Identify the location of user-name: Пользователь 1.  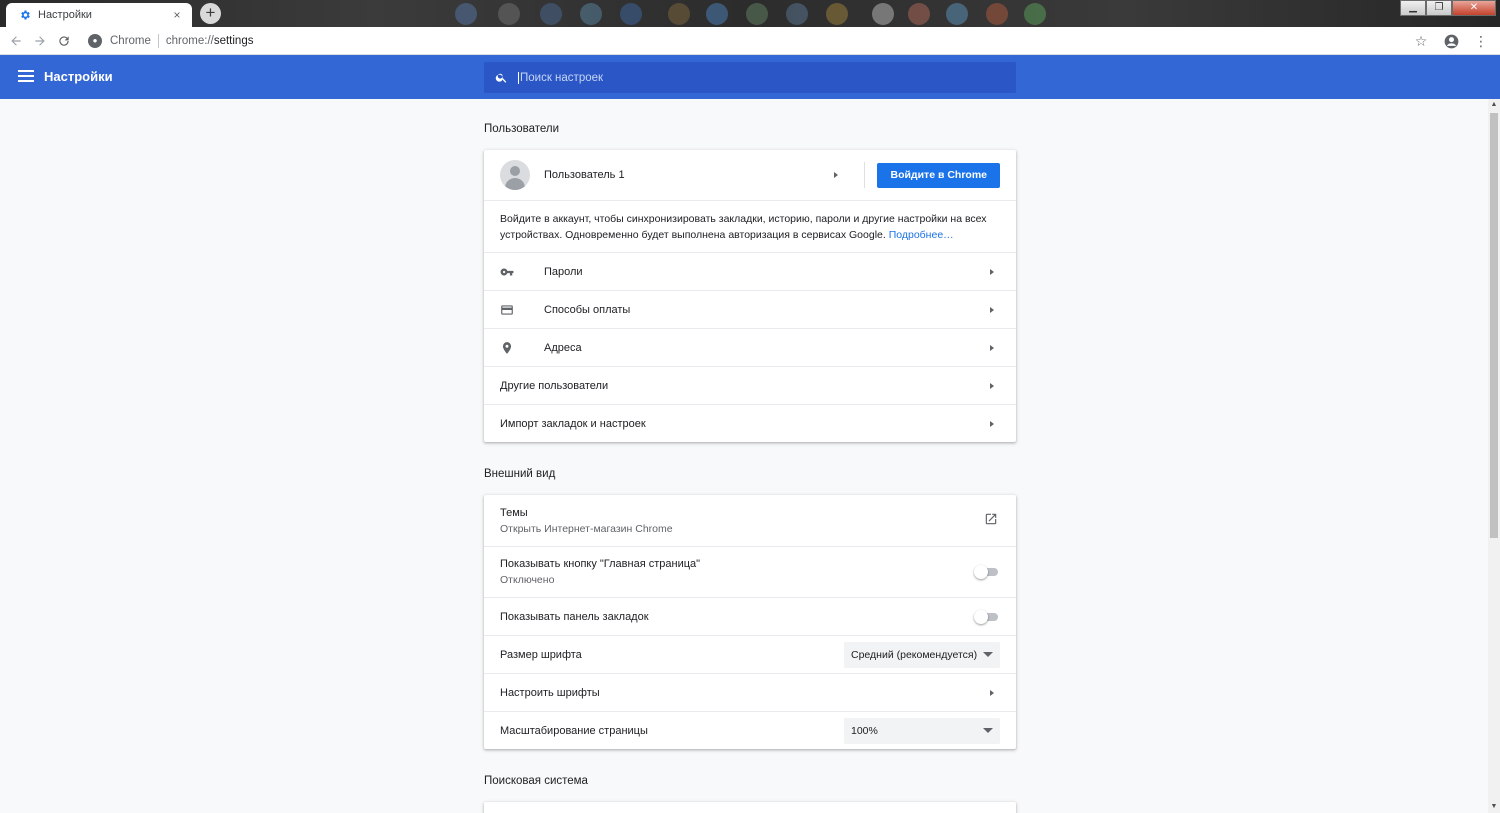
(689, 175).